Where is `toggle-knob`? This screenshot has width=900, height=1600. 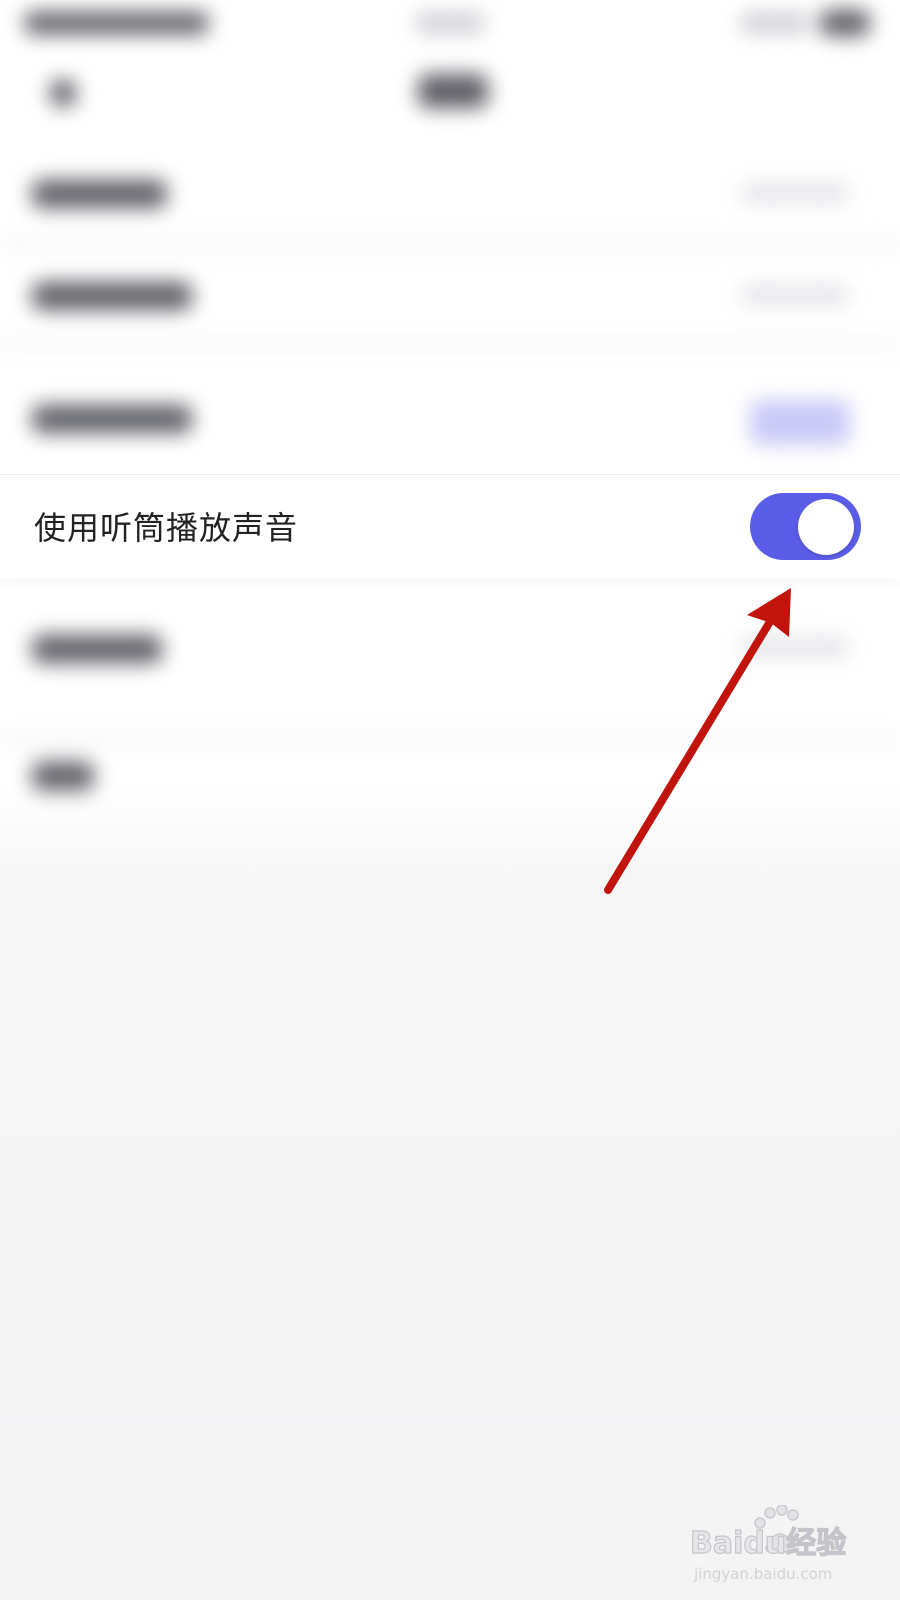 toggle-knob is located at coordinates (826, 527).